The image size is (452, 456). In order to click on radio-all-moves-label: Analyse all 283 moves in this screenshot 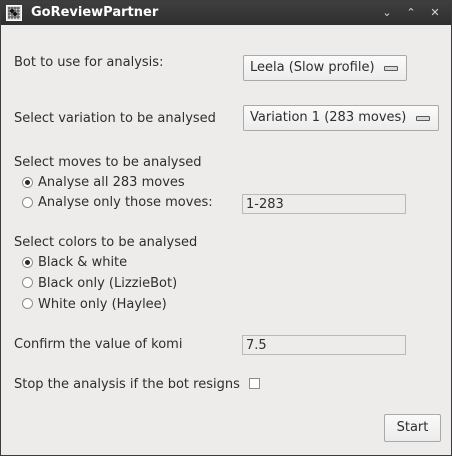, I will do `click(111, 183)`.